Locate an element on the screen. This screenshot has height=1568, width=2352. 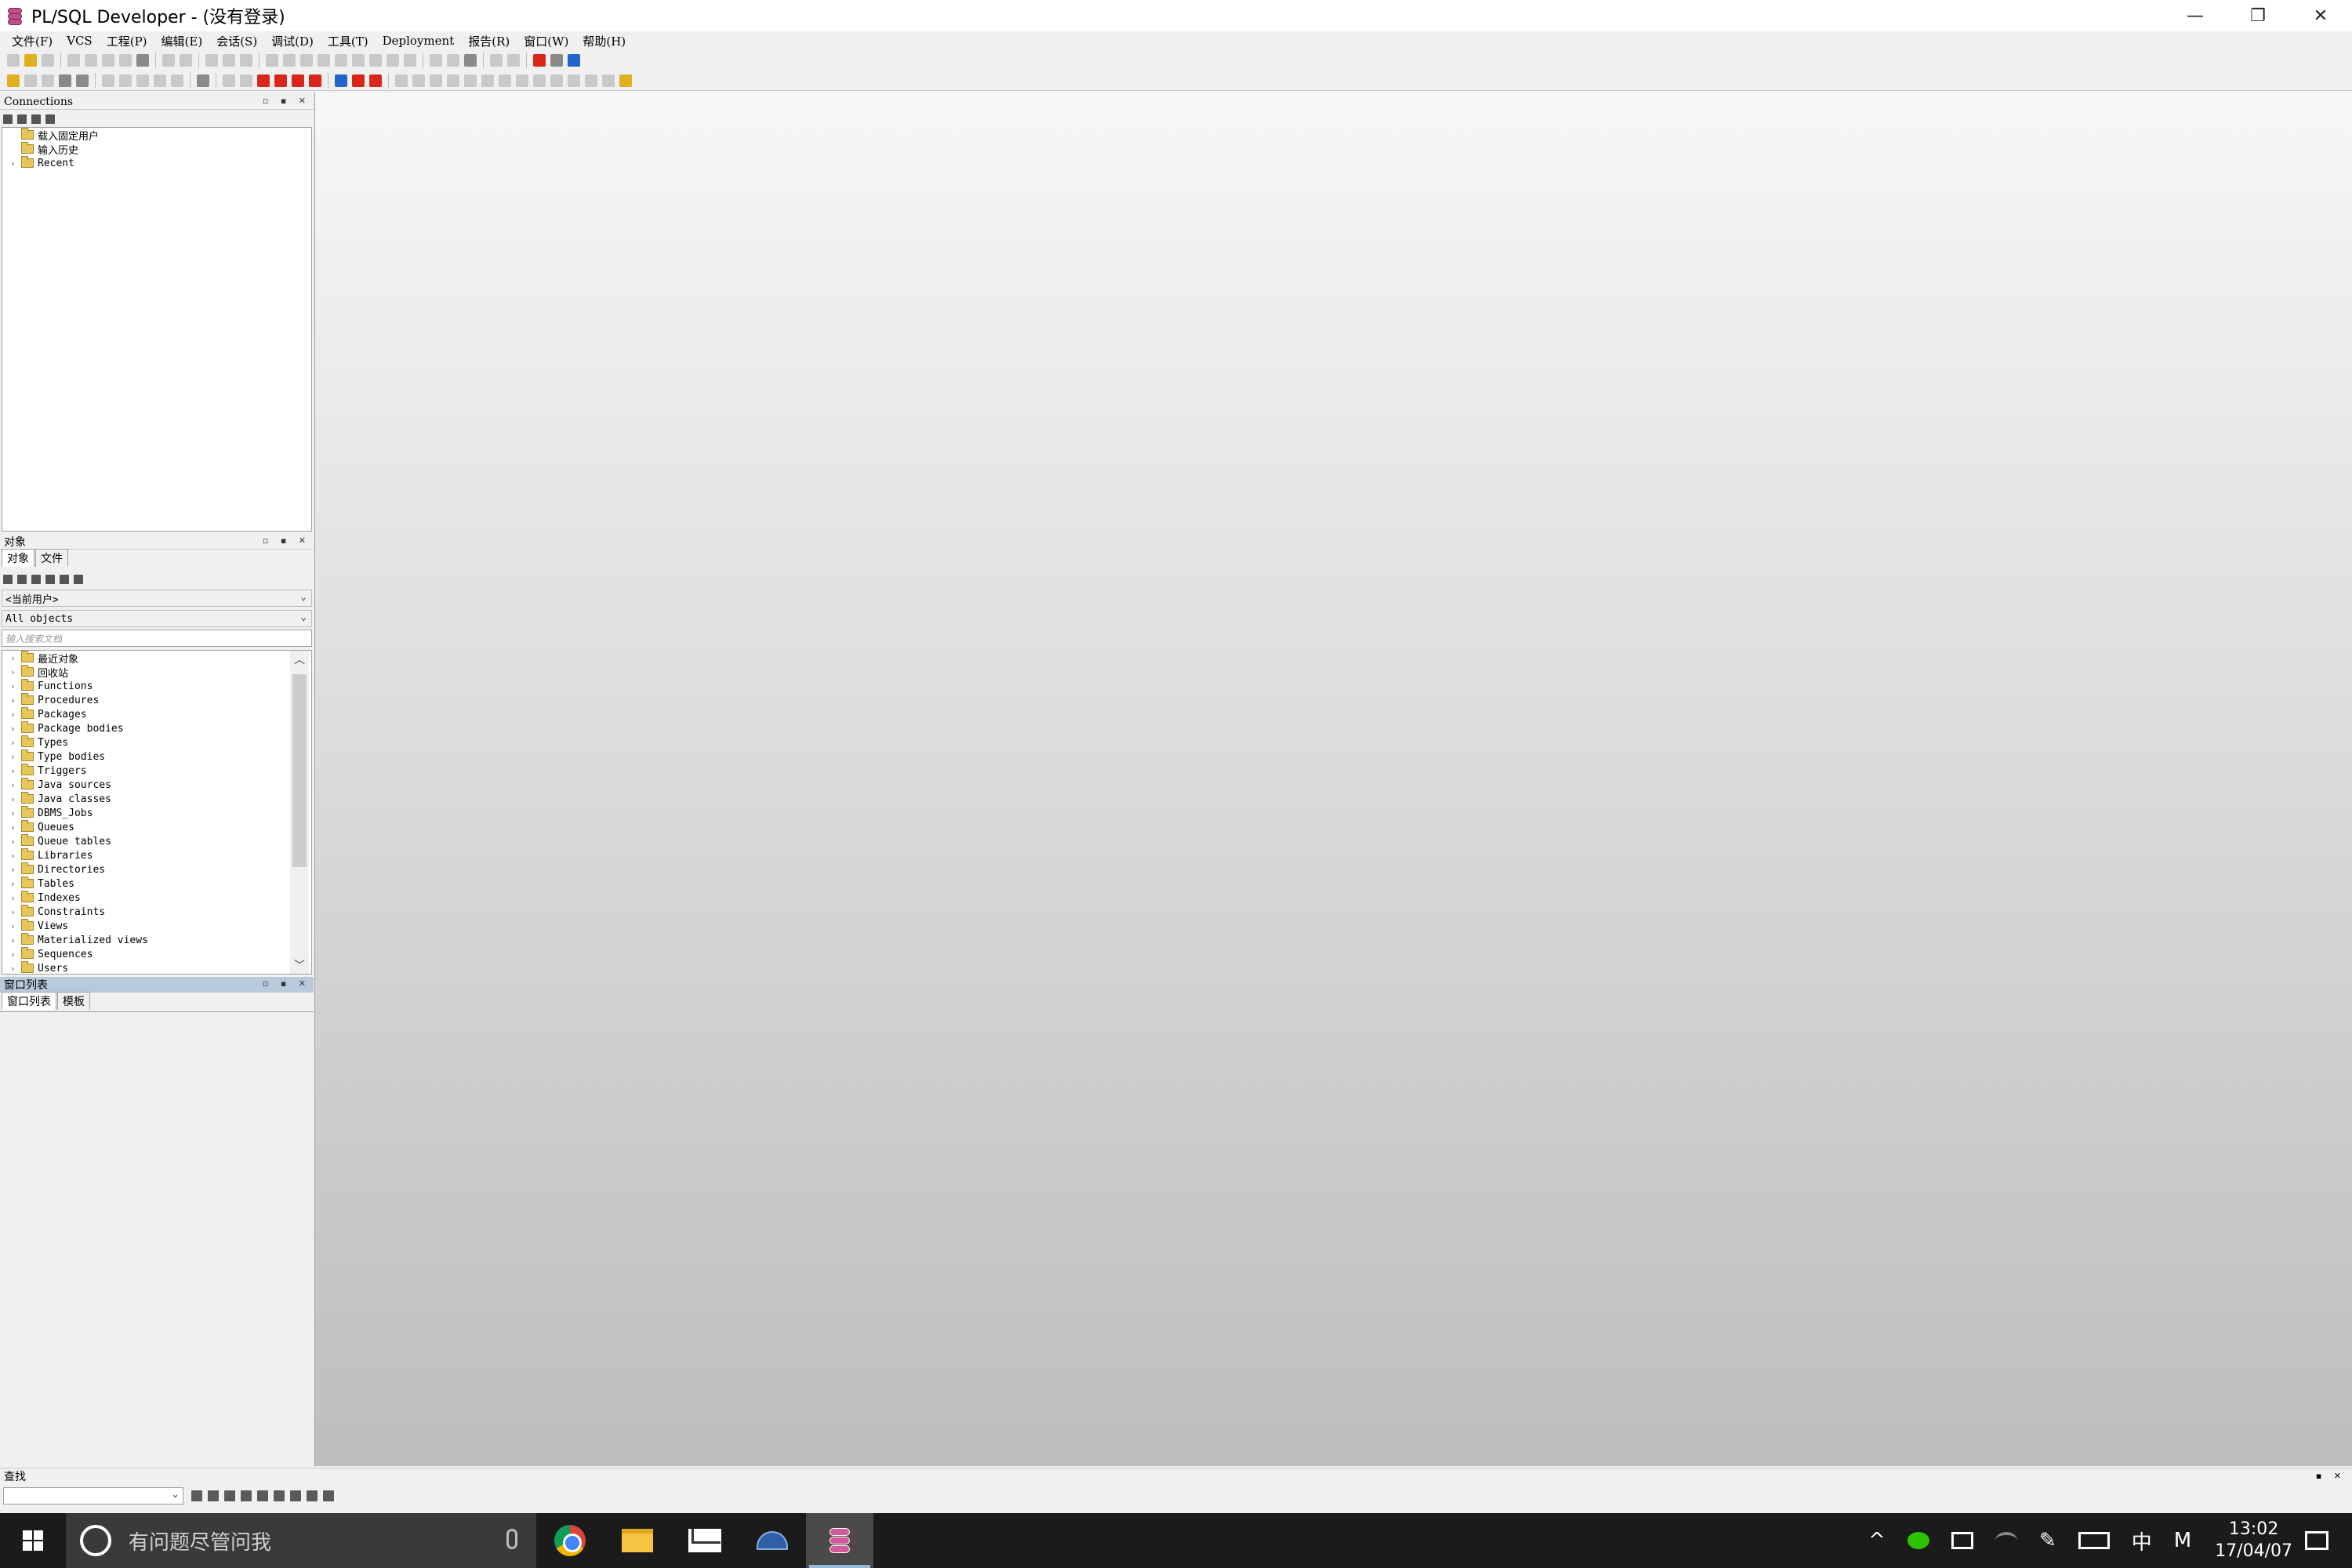
breakpoint-toggle-icon is located at coordinates (298, 80).